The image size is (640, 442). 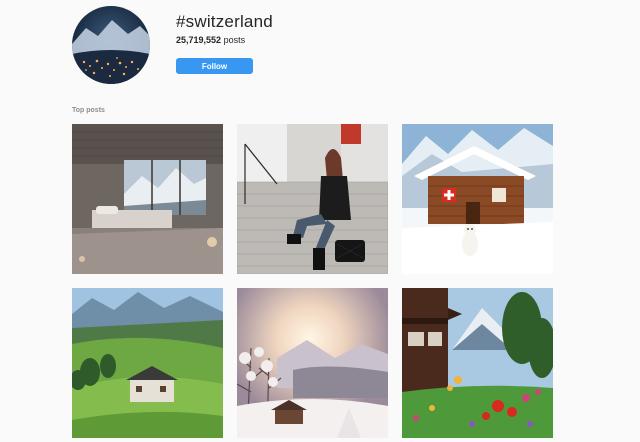 What do you see at coordinates (477, 199) in the screenshot?
I see `post-swiss-chalet-snow` at bounding box center [477, 199].